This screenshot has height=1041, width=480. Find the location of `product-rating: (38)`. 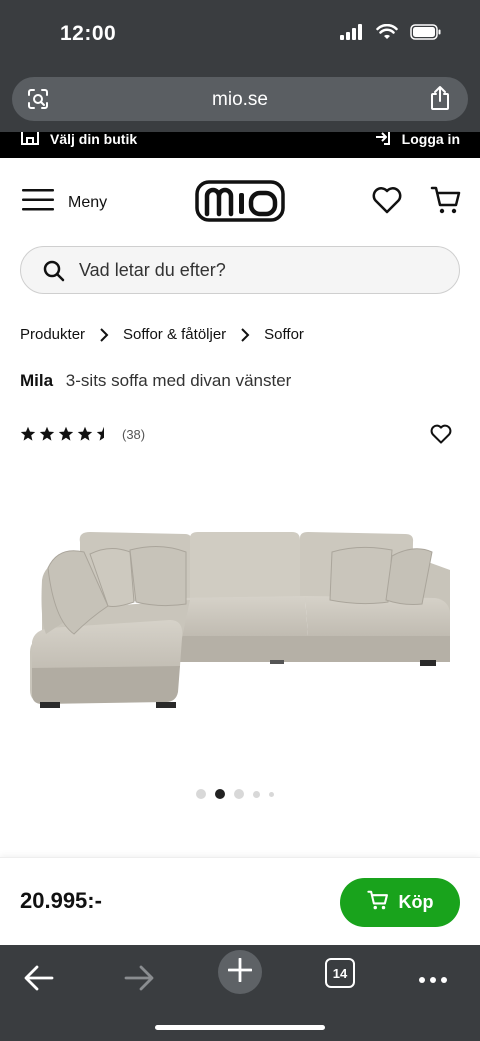

product-rating: (38) is located at coordinates (82, 434).